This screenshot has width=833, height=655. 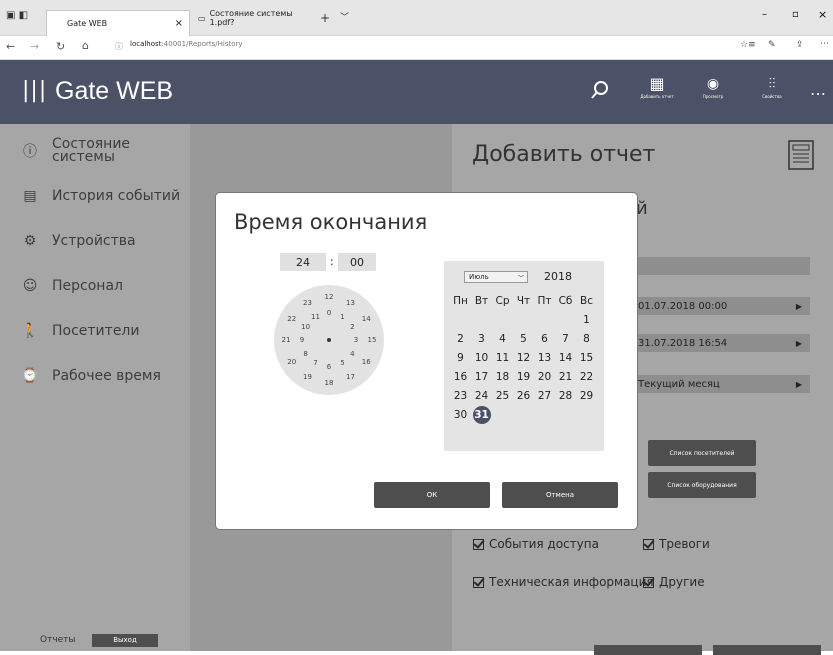 What do you see at coordinates (502, 338) in the screenshot?
I see `calendar-day: 4` at bounding box center [502, 338].